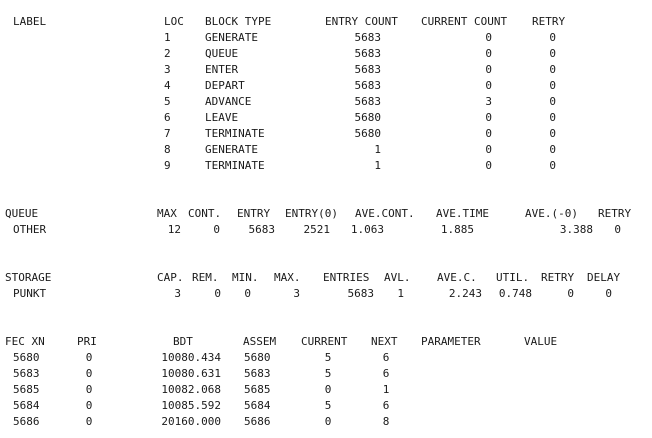 Image resolution: width=652 pixels, height=438 pixels. What do you see at coordinates (296, 293) in the screenshot?
I see `storage-max: 3` at bounding box center [296, 293].